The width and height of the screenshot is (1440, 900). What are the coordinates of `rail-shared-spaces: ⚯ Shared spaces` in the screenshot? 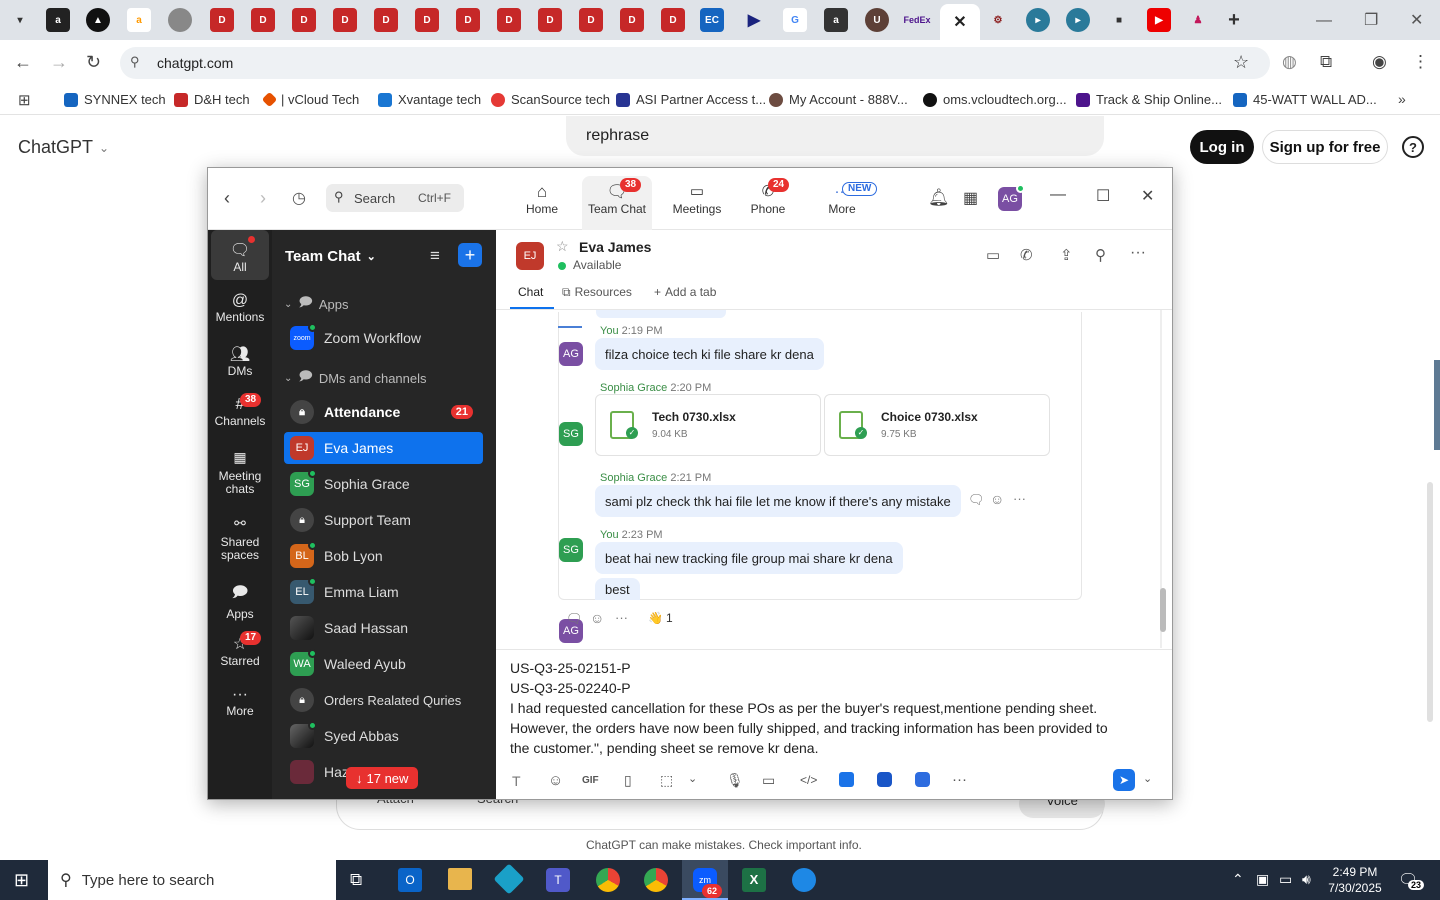 It's located at (240, 538).